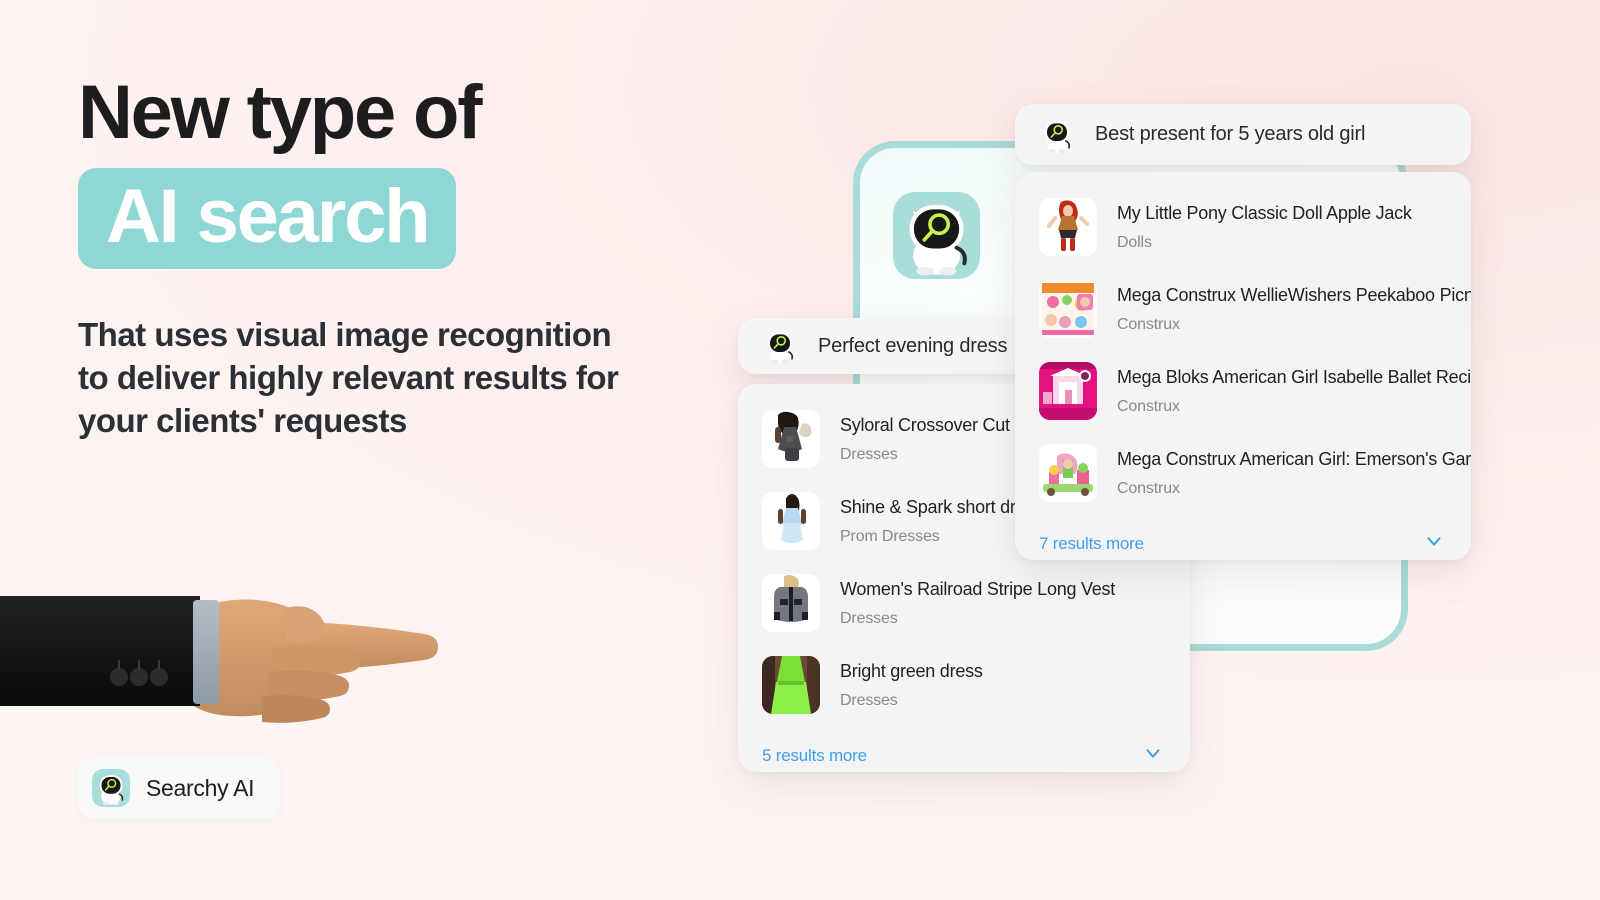 This screenshot has width=1600, height=900. What do you see at coordinates (1068, 309) in the screenshot?
I see `thumbnail-picnic-set` at bounding box center [1068, 309].